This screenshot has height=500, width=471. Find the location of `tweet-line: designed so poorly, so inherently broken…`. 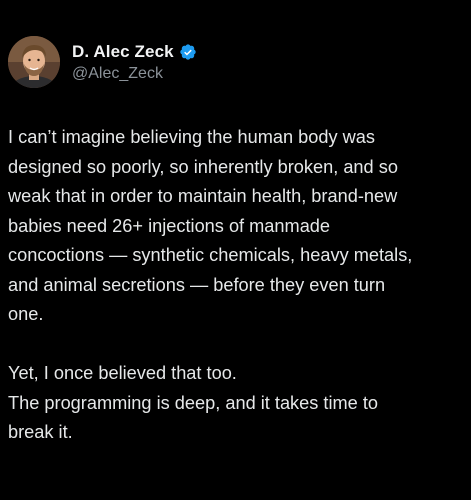

tweet-line: designed so poorly, so inherently broken… is located at coordinates (203, 166).